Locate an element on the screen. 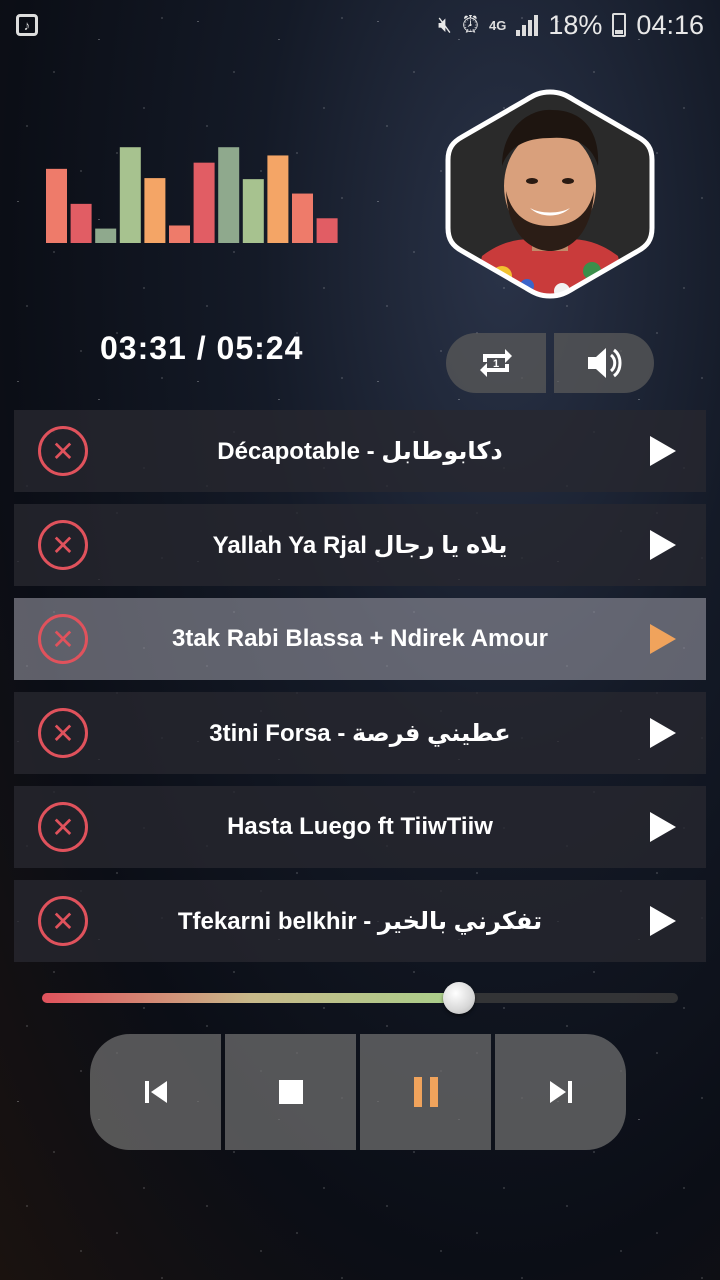 The image size is (720, 1280). seek-bar-fill is located at coordinates (250, 998).